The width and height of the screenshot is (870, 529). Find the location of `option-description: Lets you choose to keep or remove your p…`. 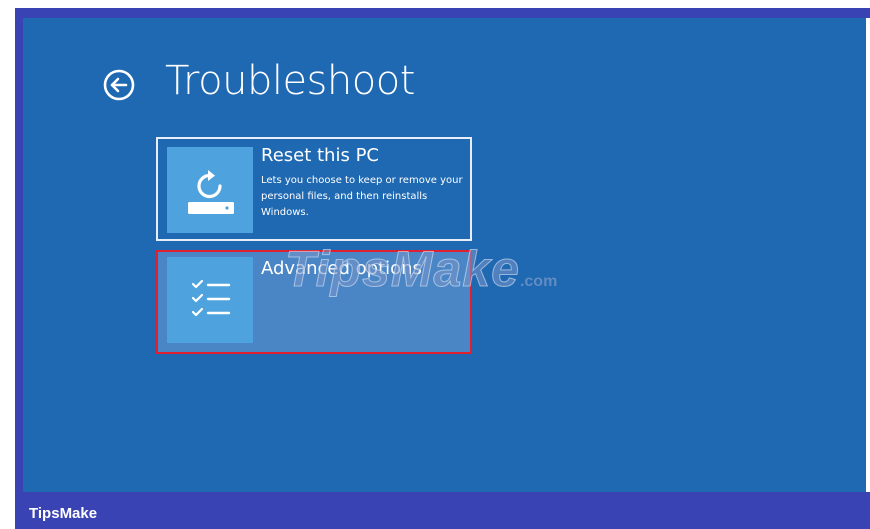

option-description: Lets you choose to keep or remove your p… is located at coordinates (362, 196).